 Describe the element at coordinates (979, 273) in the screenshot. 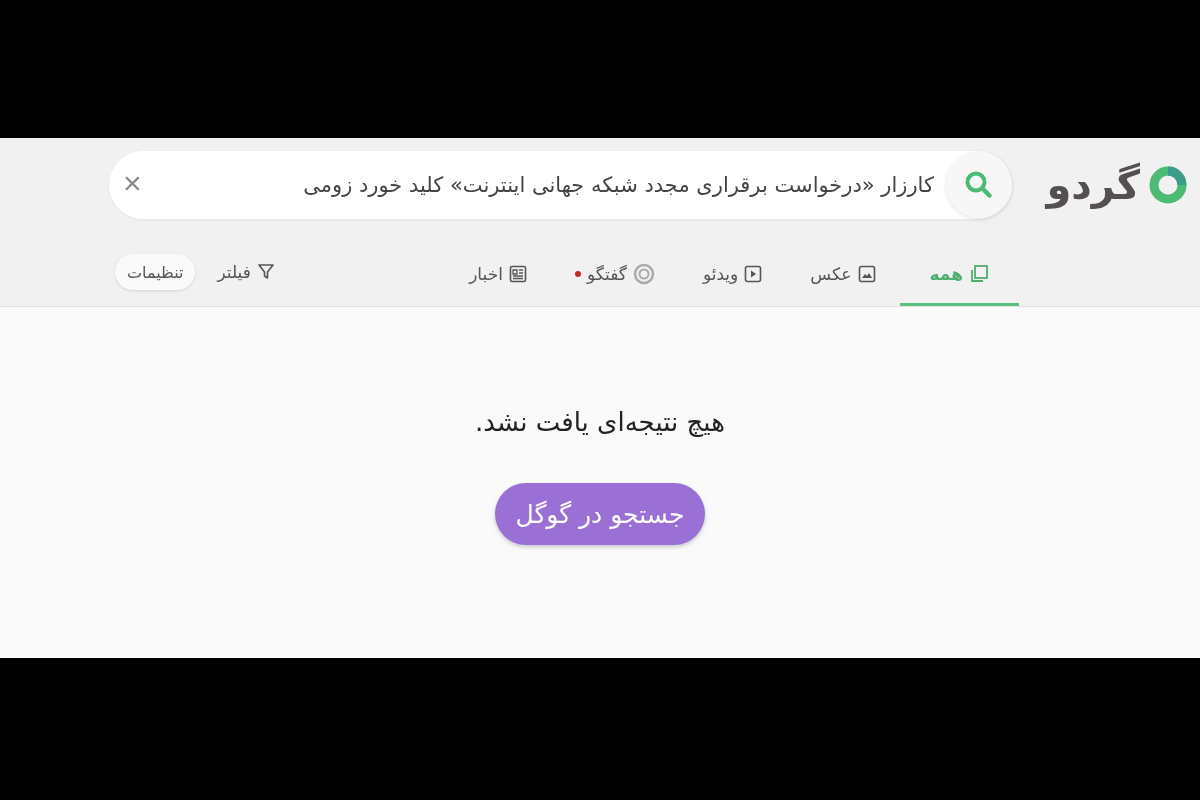

I see `pages-icon` at that location.